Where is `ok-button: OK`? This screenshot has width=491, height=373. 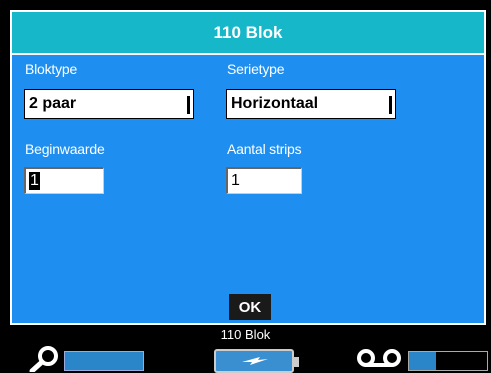
ok-button: OK is located at coordinates (250, 307).